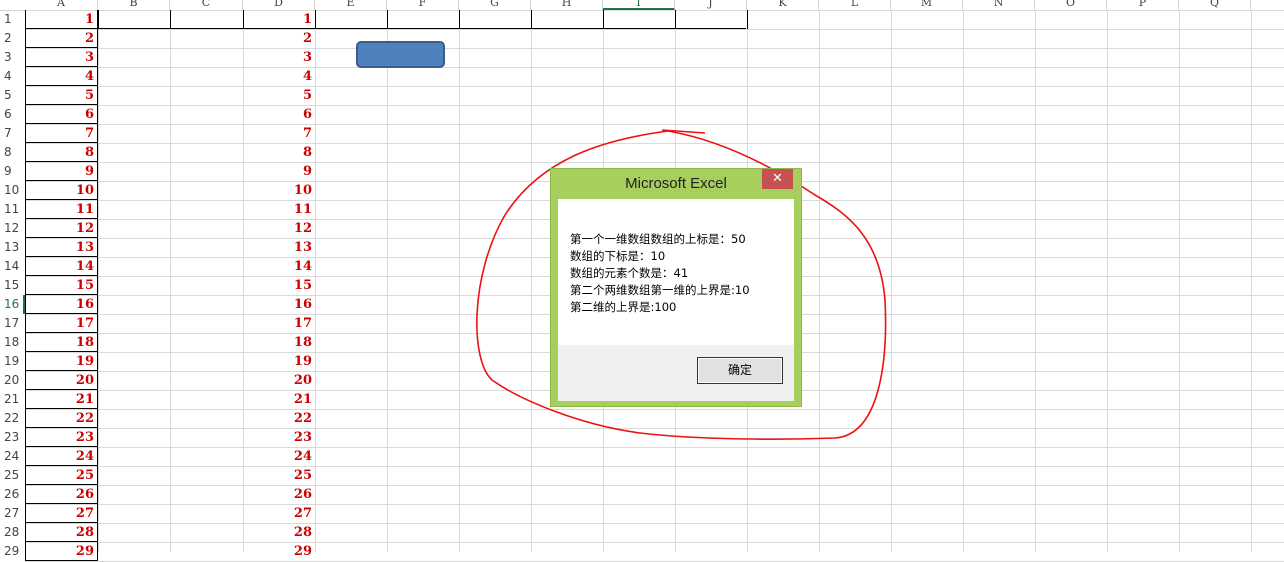 This screenshot has width=1284, height=562. Describe the element at coordinates (12, 57) in the screenshot. I see `row-header-3: 3` at that location.